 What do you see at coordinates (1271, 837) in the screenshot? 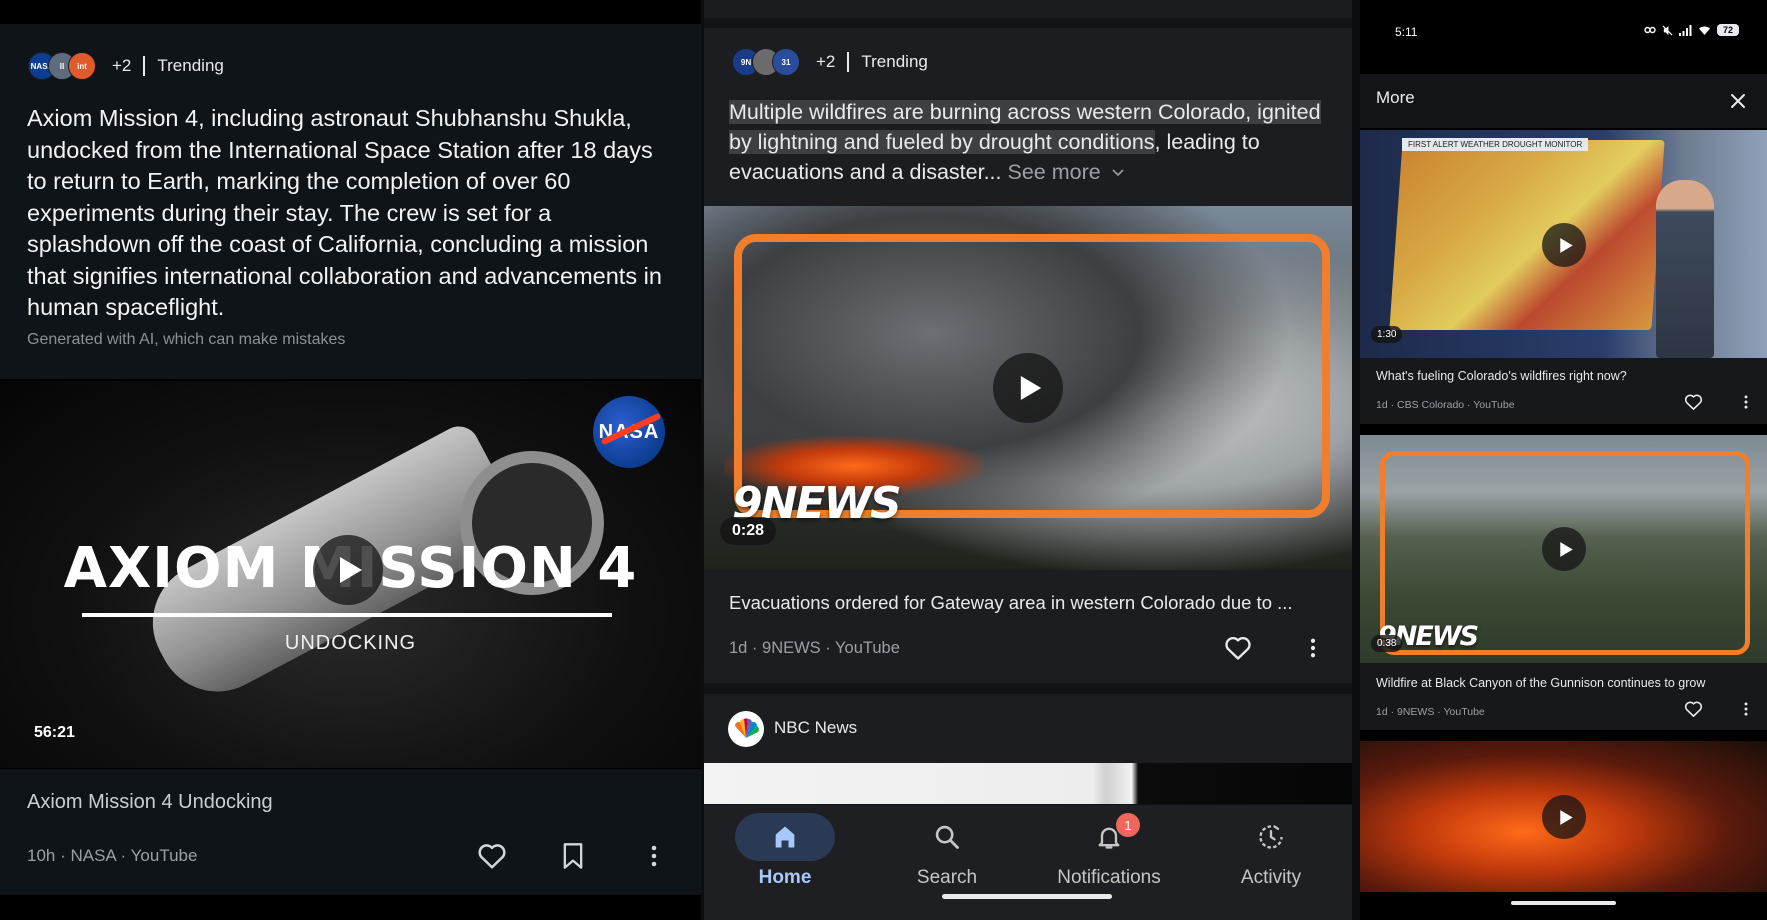
I see `activity-icon` at bounding box center [1271, 837].